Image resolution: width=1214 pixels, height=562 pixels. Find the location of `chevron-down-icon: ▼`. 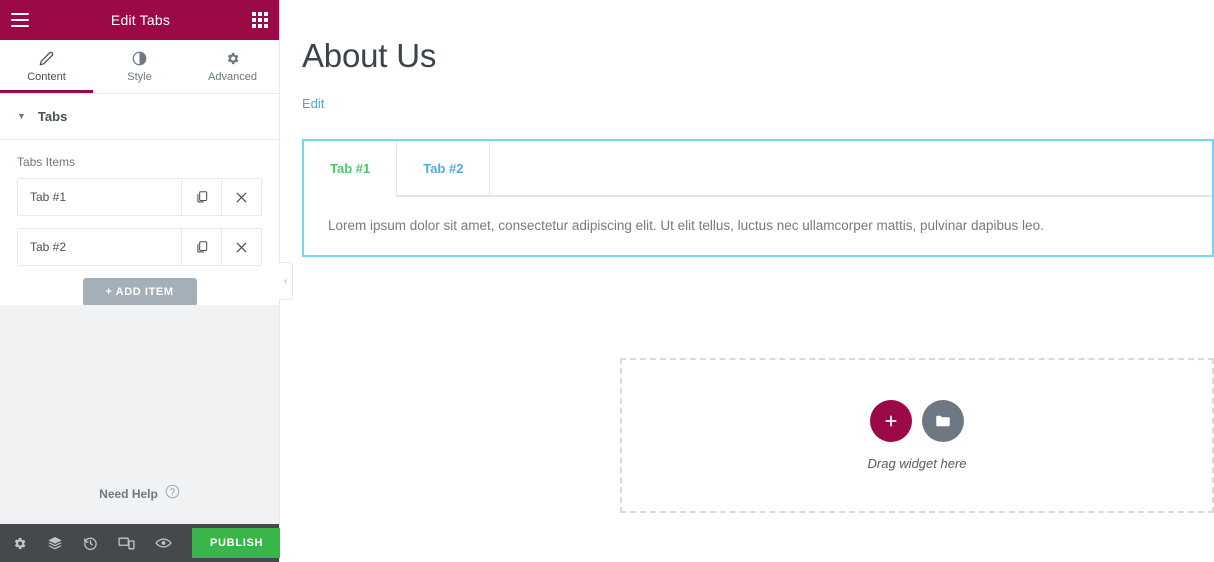

chevron-down-icon: ▼ is located at coordinates (21, 116).